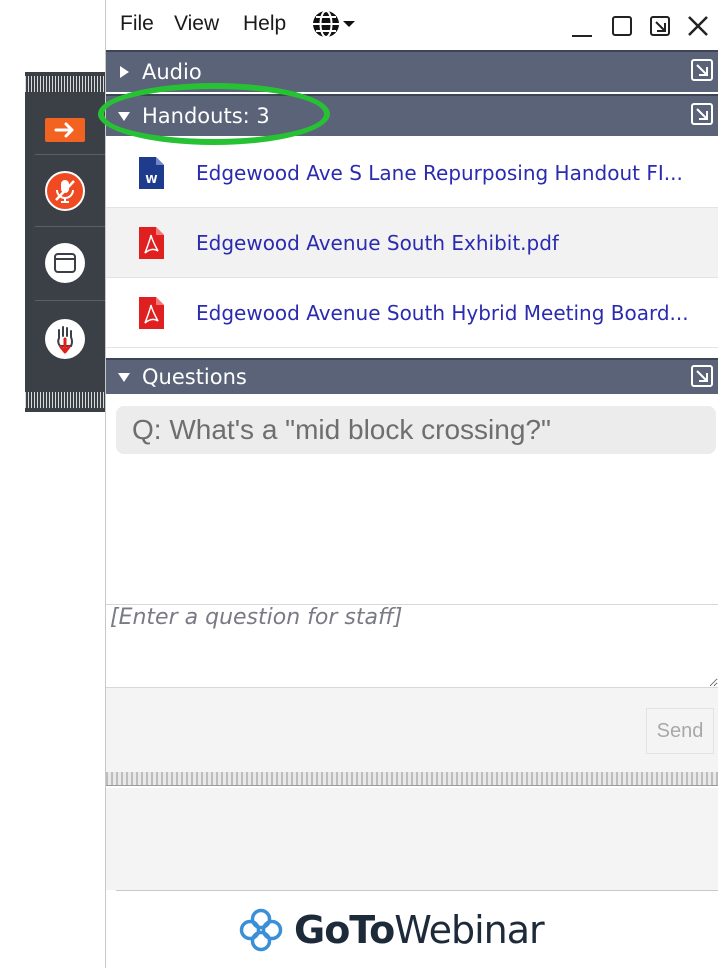 The width and height of the screenshot is (721, 968). Describe the element at coordinates (326, 24) in the screenshot. I see `globe-icon` at that location.